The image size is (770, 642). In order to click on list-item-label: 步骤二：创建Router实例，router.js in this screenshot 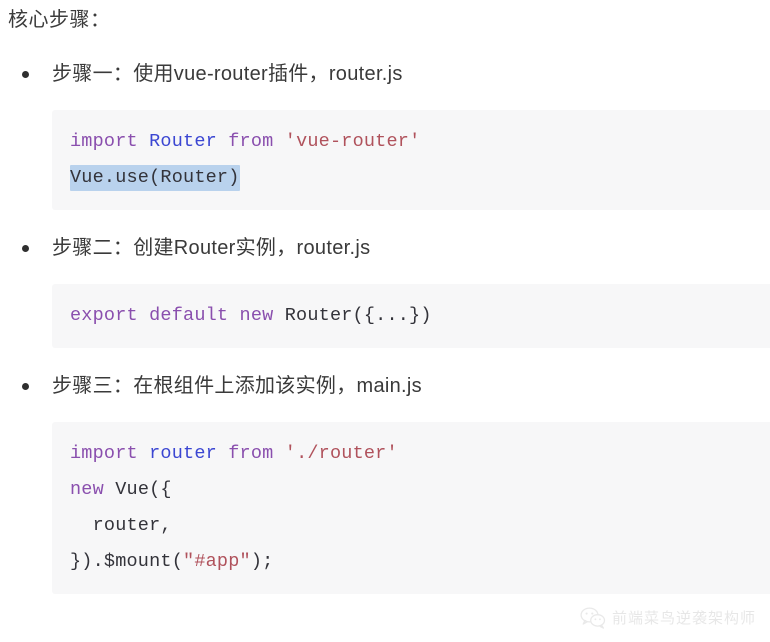, I will do `click(211, 248)`.